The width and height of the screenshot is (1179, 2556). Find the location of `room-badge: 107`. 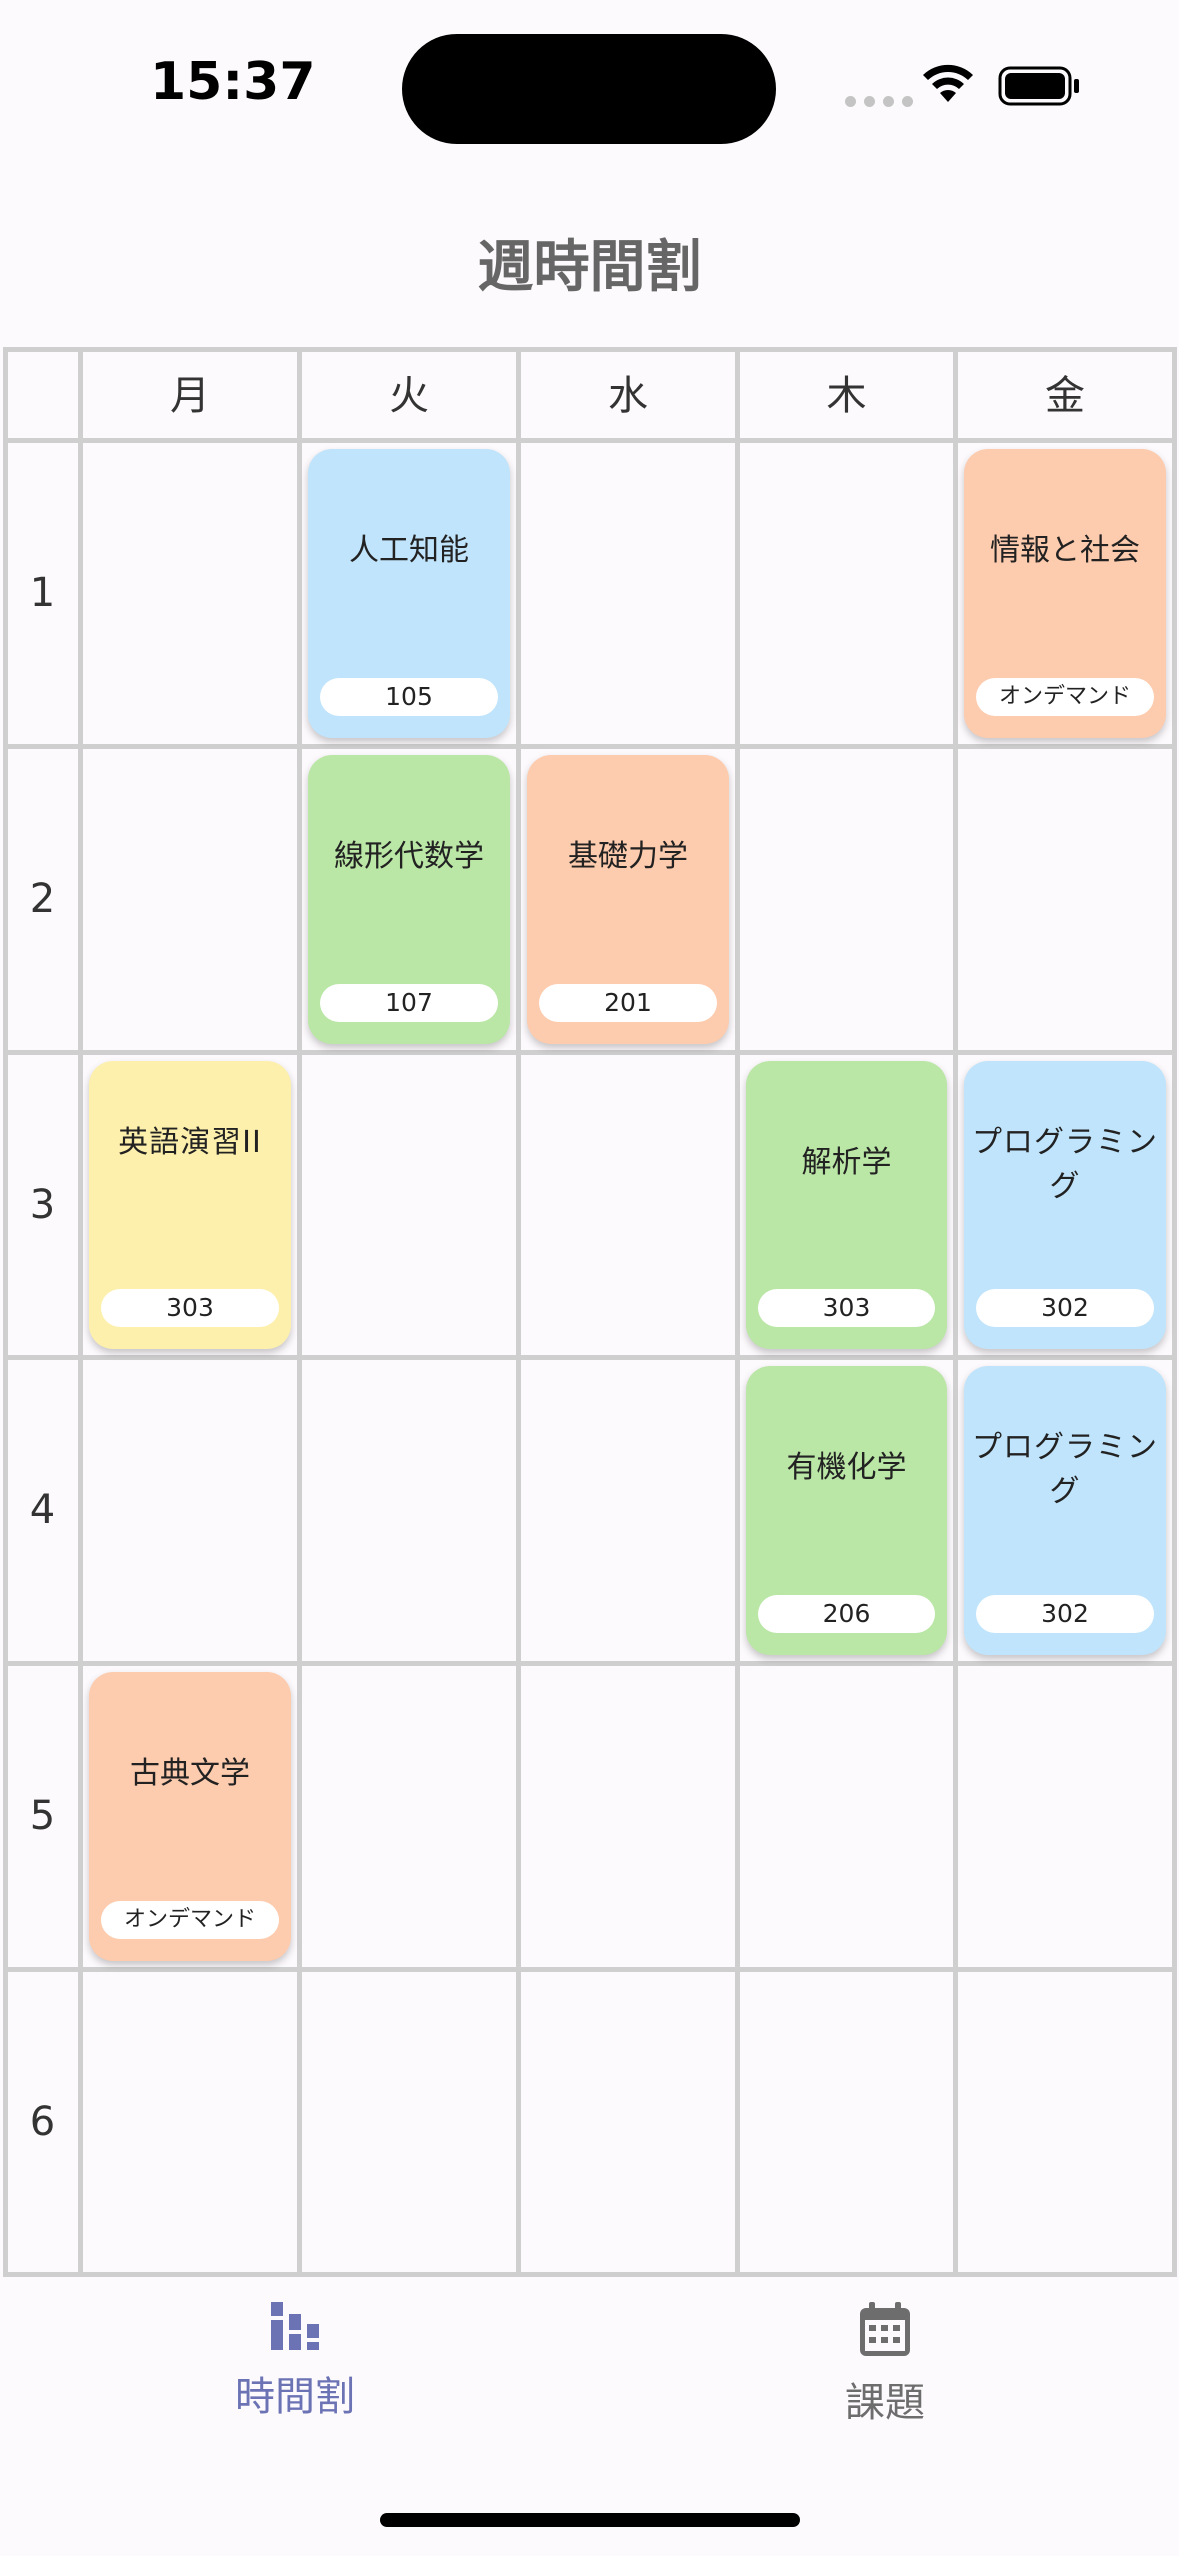

room-badge: 107 is located at coordinates (409, 1003).